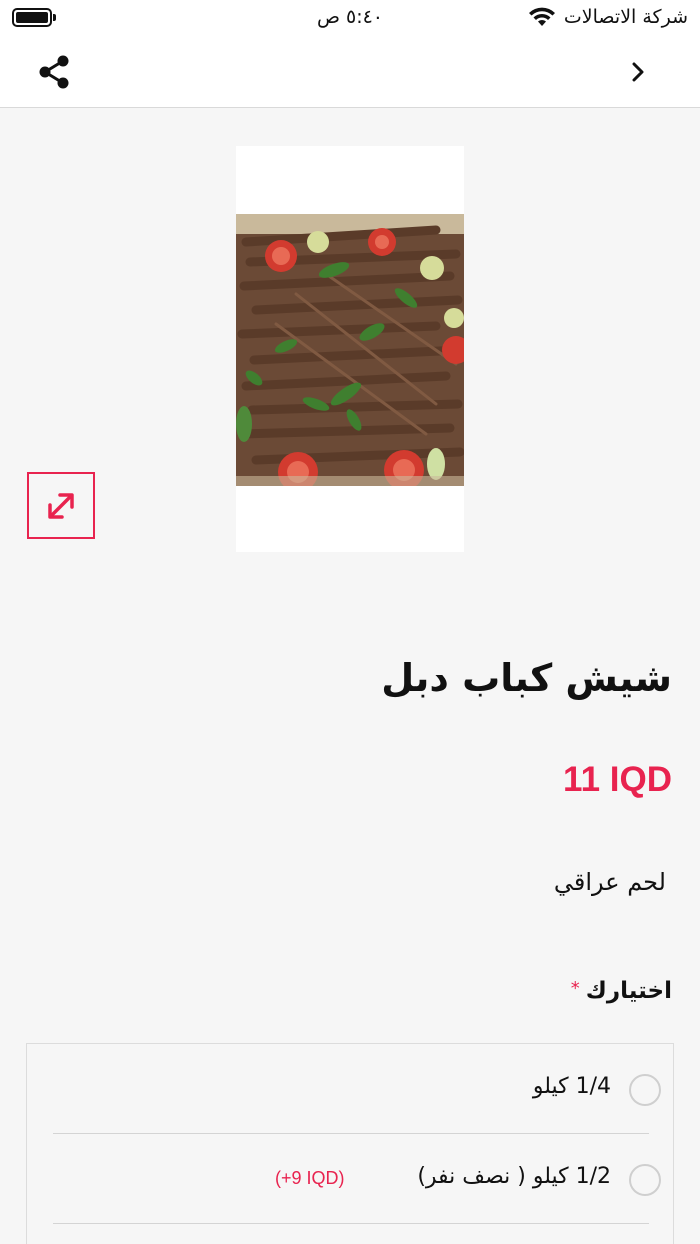 The width and height of the screenshot is (700, 1244). I want to click on expand-icon, so click(61, 505).